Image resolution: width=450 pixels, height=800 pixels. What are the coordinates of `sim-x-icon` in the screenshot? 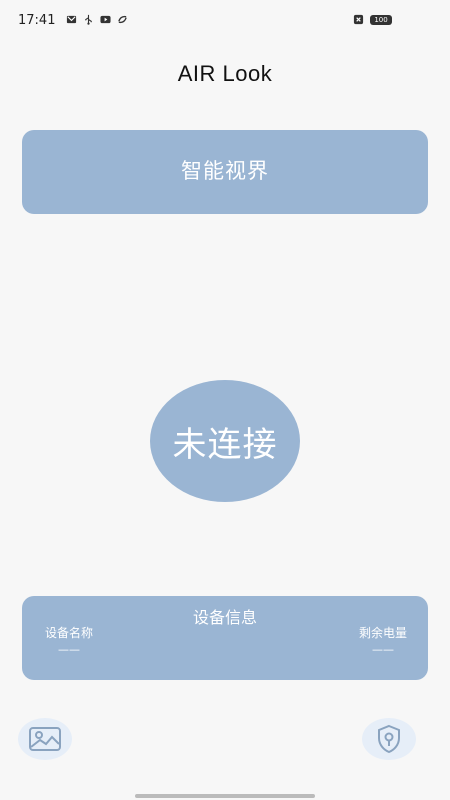 It's located at (358, 19).